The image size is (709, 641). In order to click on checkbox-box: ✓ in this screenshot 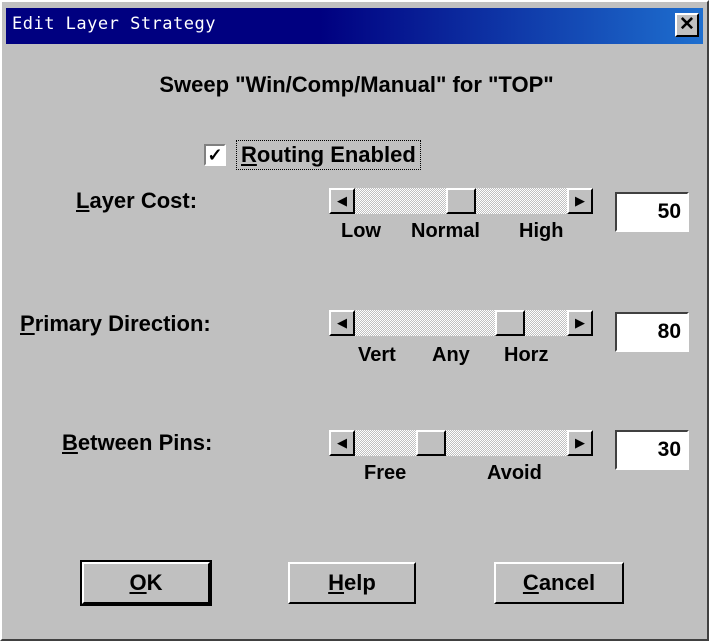, I will do `click(215, 155)`.